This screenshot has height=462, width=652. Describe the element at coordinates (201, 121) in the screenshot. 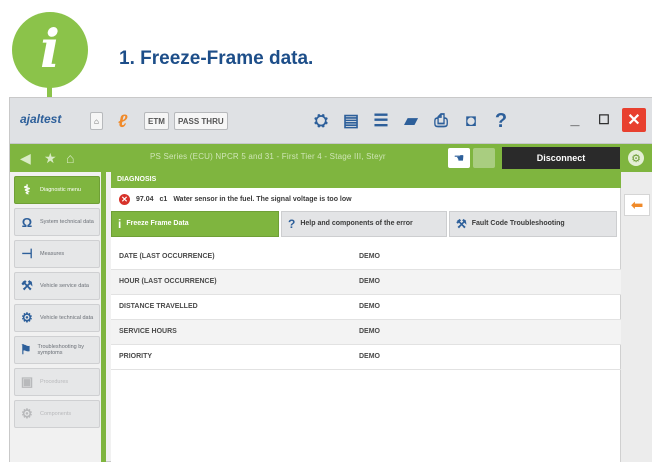

I see `pass-thru-button: PASS THRU` at that location.